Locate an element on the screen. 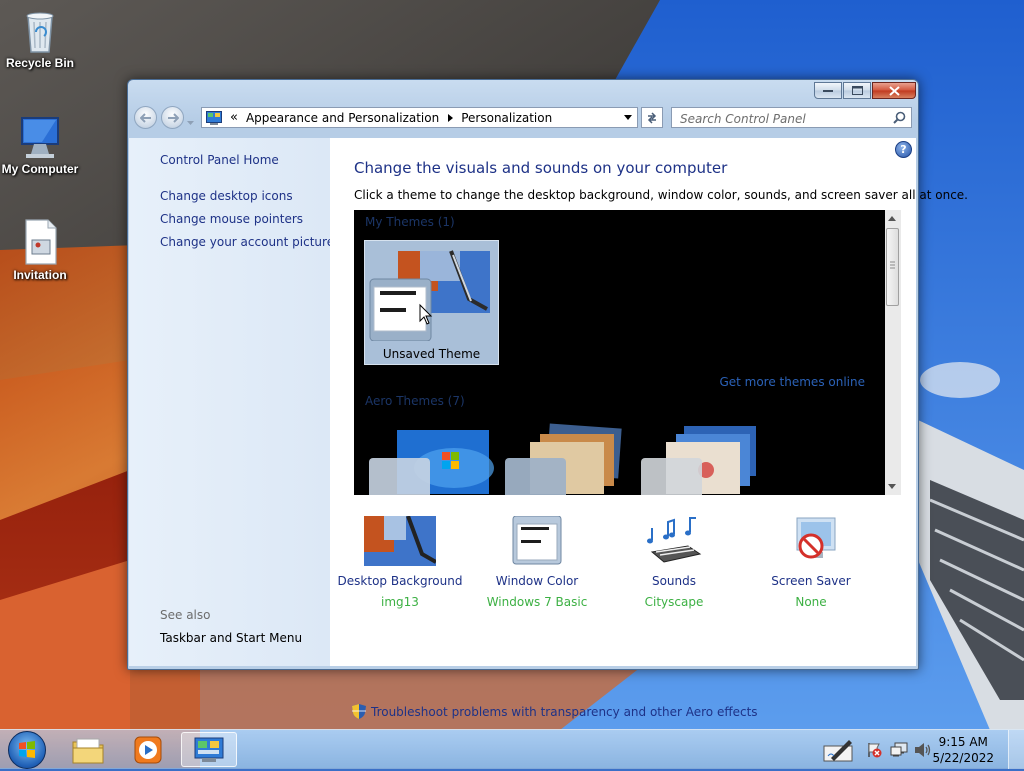 The width and height of the screenshot is (1024, 771). taskbar-explorer-button is located at coordinates (88, 749).